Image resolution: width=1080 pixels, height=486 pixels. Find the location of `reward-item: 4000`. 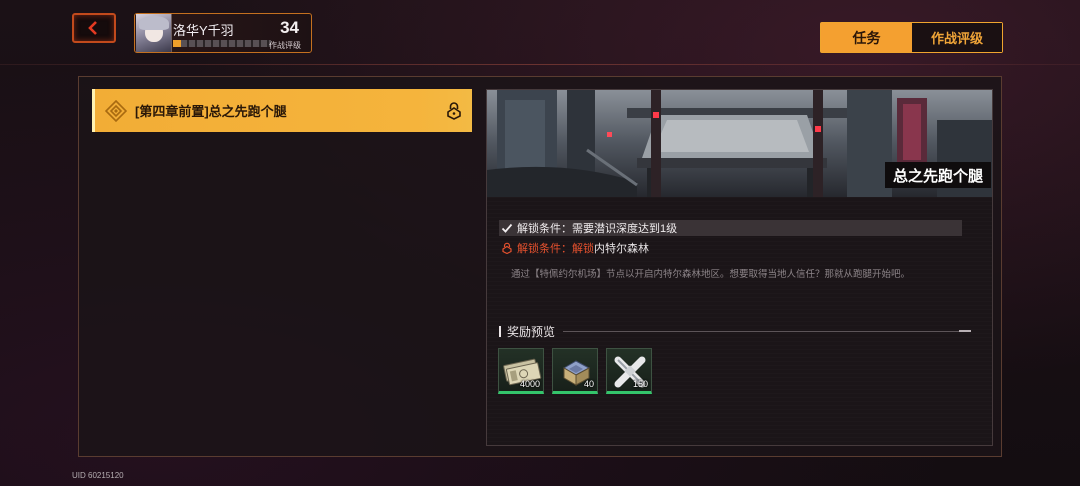

reward-item: 4000 is located at coordinates (521, 371).